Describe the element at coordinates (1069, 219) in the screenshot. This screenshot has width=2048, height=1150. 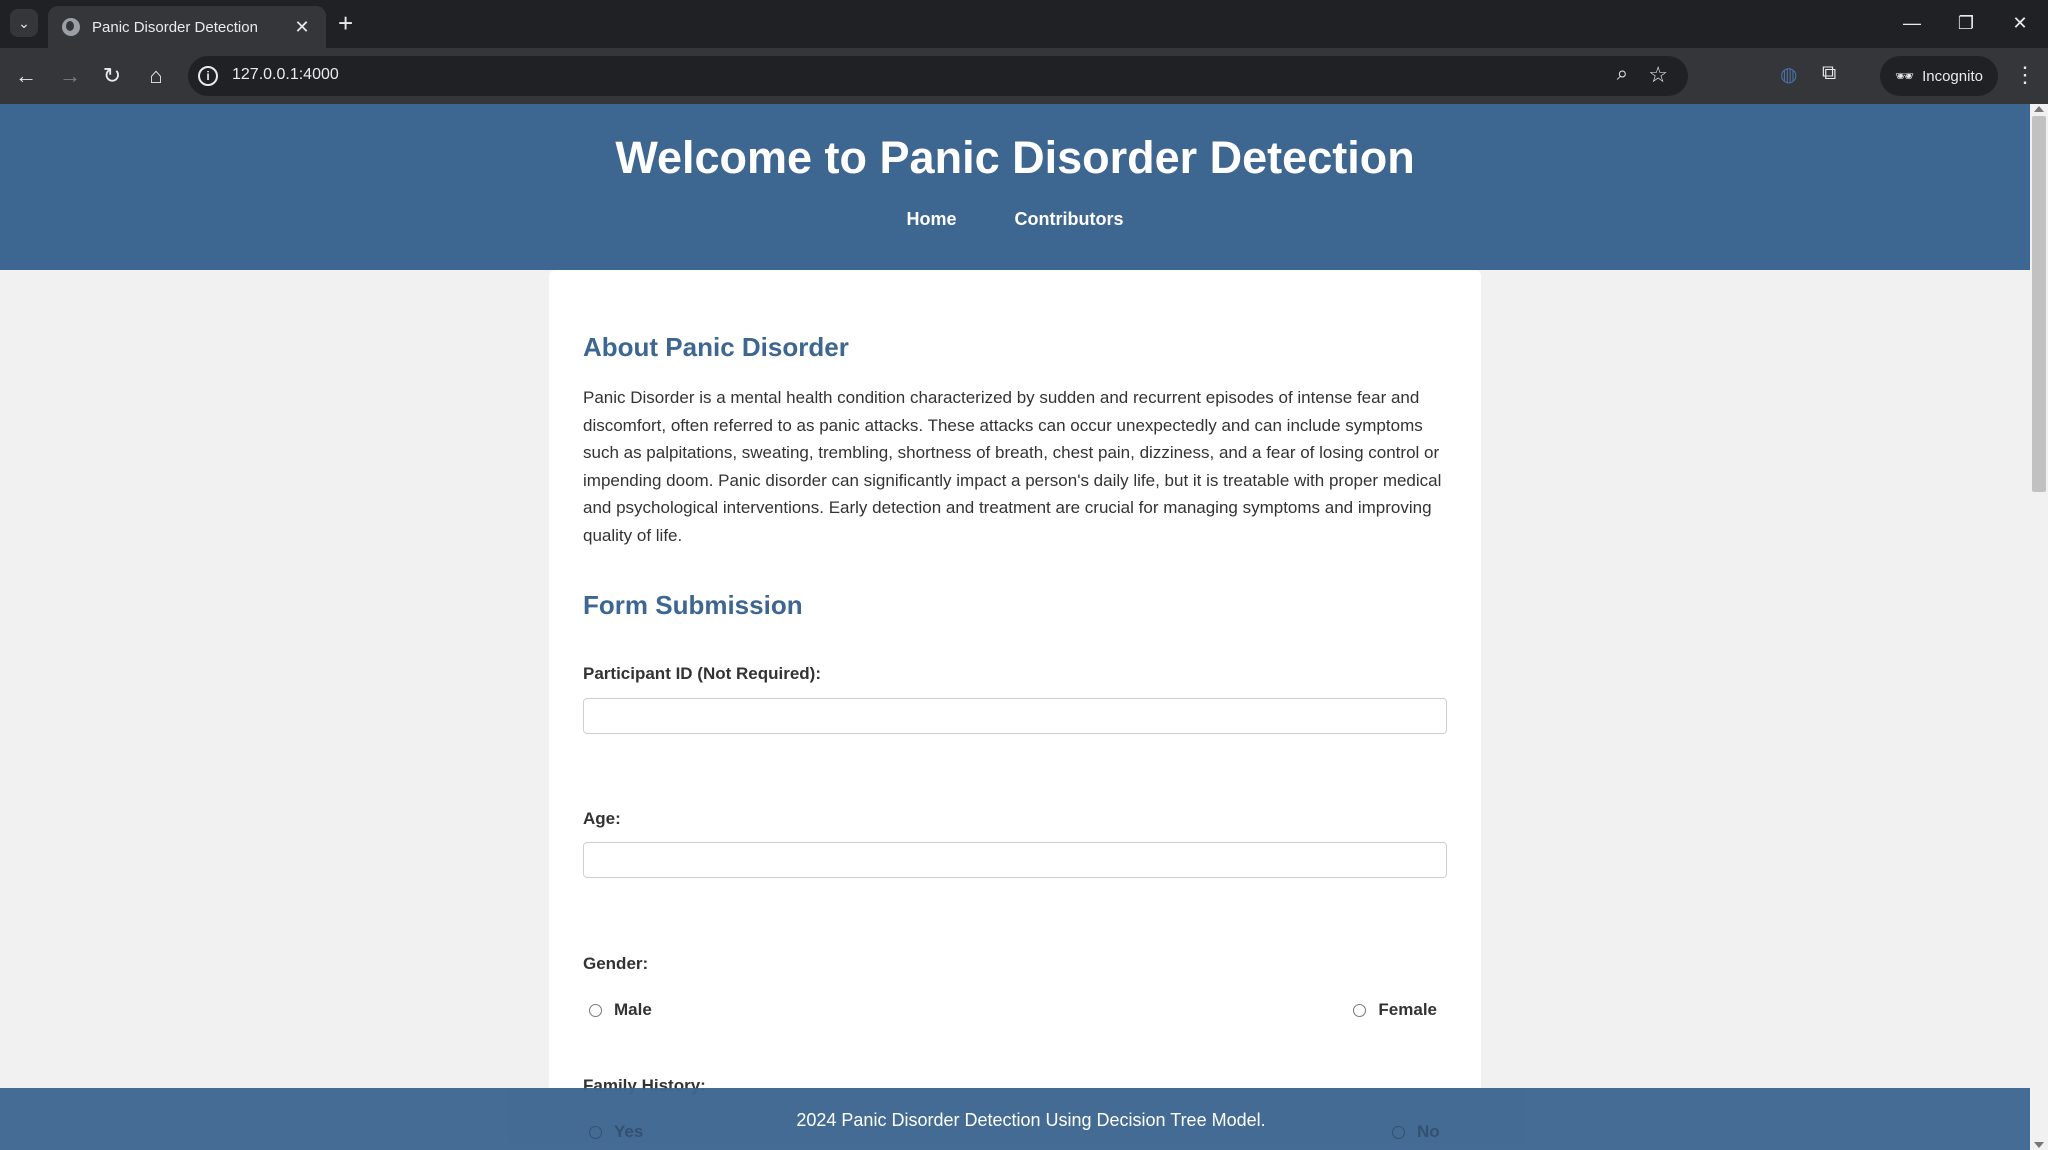
I see `nav-contributors-link: Contributors` at that location.